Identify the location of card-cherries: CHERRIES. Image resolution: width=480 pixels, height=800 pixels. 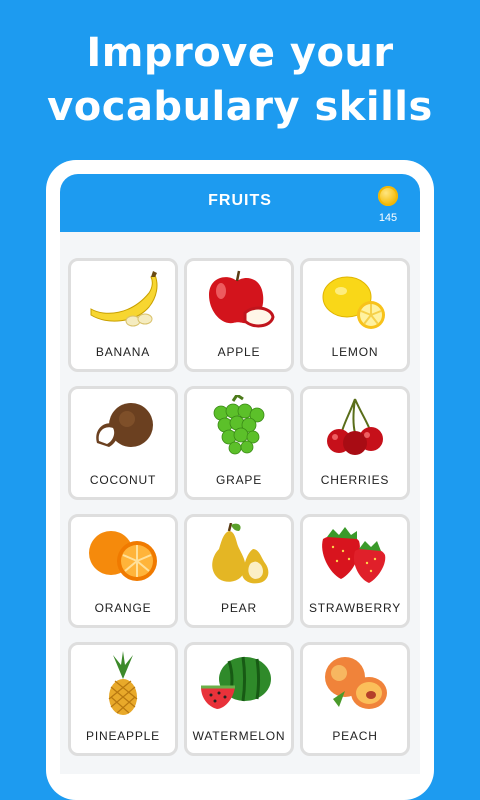
(355, 443).